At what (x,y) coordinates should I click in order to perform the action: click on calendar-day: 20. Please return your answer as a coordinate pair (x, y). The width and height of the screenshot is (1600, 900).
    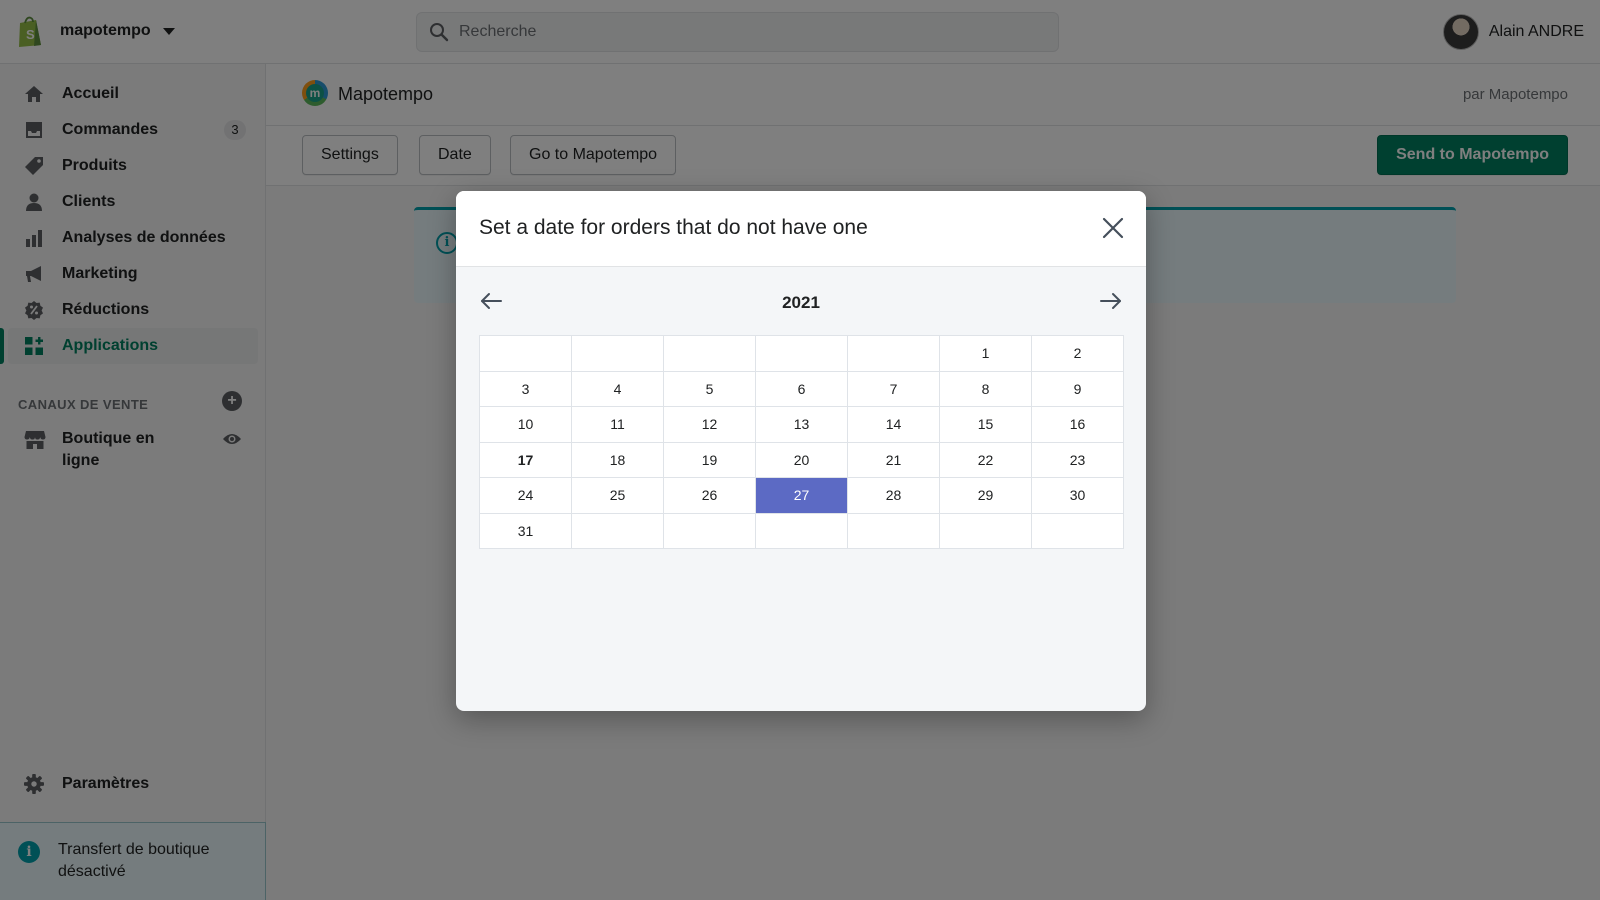
    Looking at the image, I should click on (801, 459).